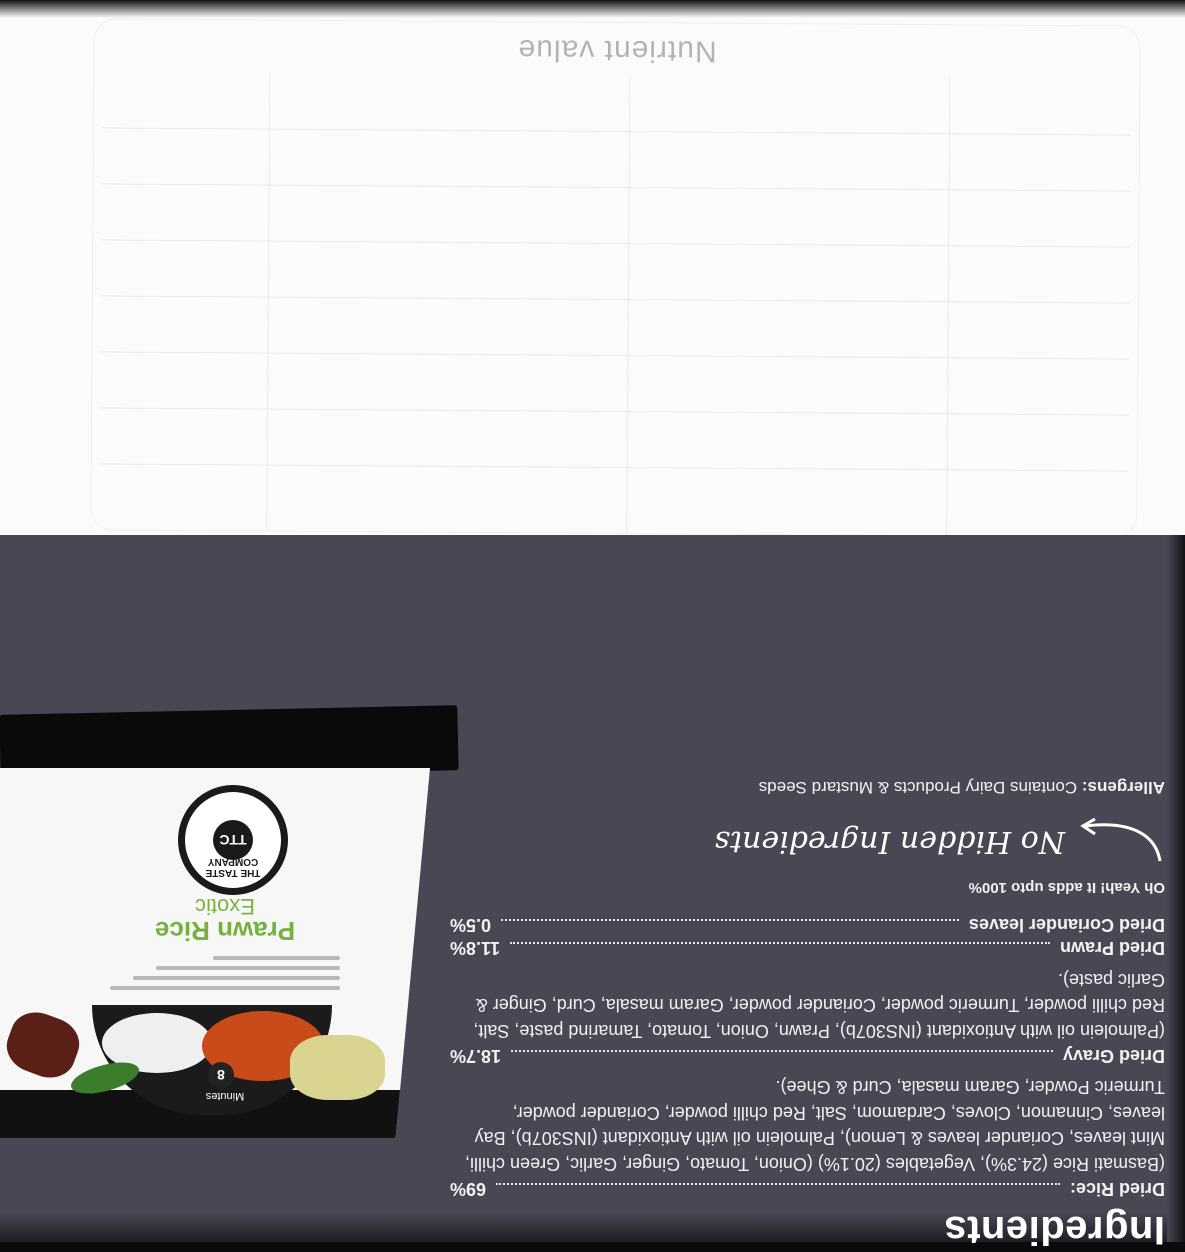  I want to click on product-description-illegible, so click(225, 970).